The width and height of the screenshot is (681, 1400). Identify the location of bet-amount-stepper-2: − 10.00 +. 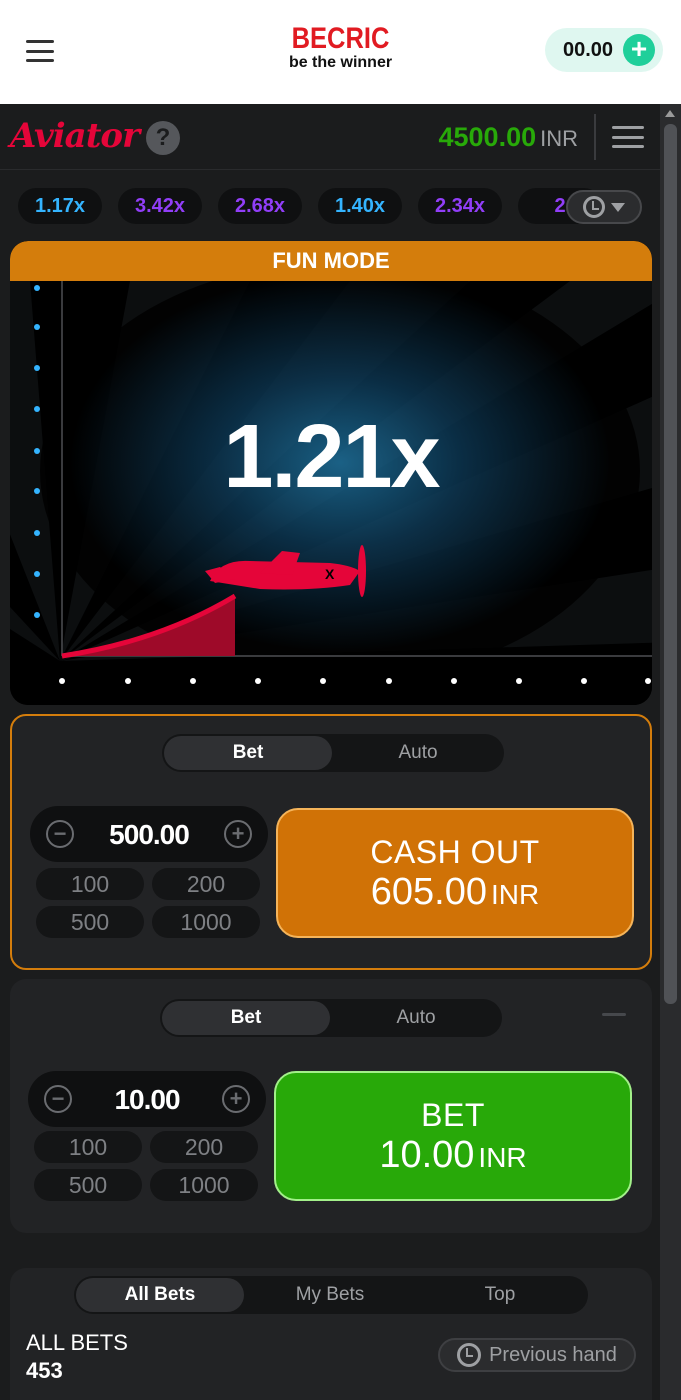
(147, 1099).